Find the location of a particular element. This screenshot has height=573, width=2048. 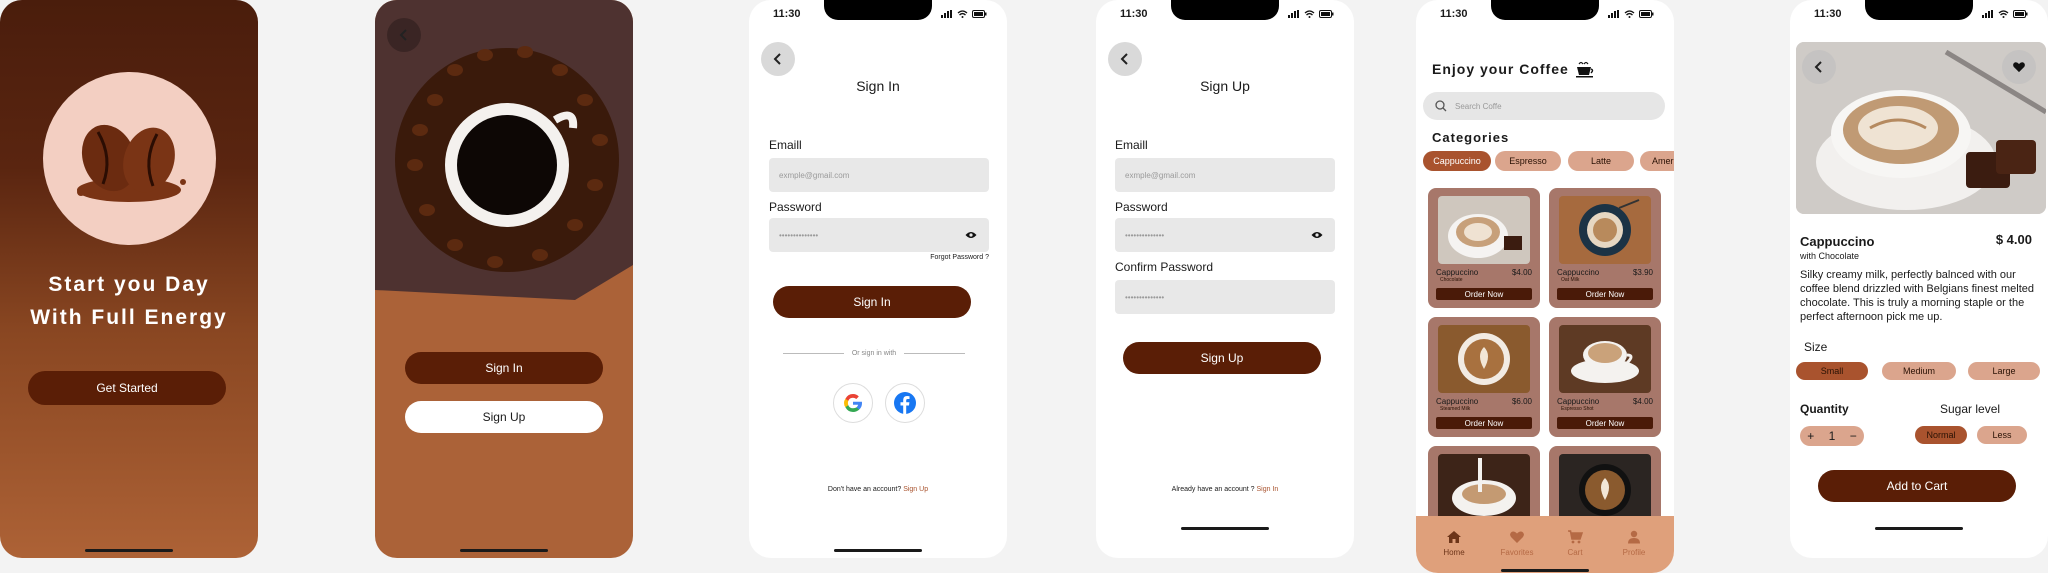

home-icon is located at coordinates (1454, 537).